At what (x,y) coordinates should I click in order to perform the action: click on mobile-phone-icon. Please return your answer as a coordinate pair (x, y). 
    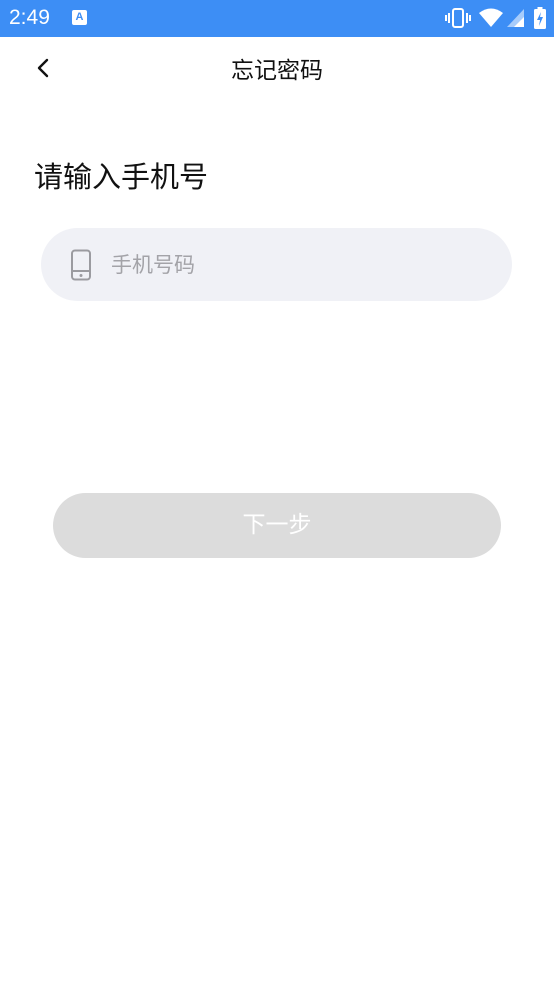
    Looking at the image, I should click on (81, 265).